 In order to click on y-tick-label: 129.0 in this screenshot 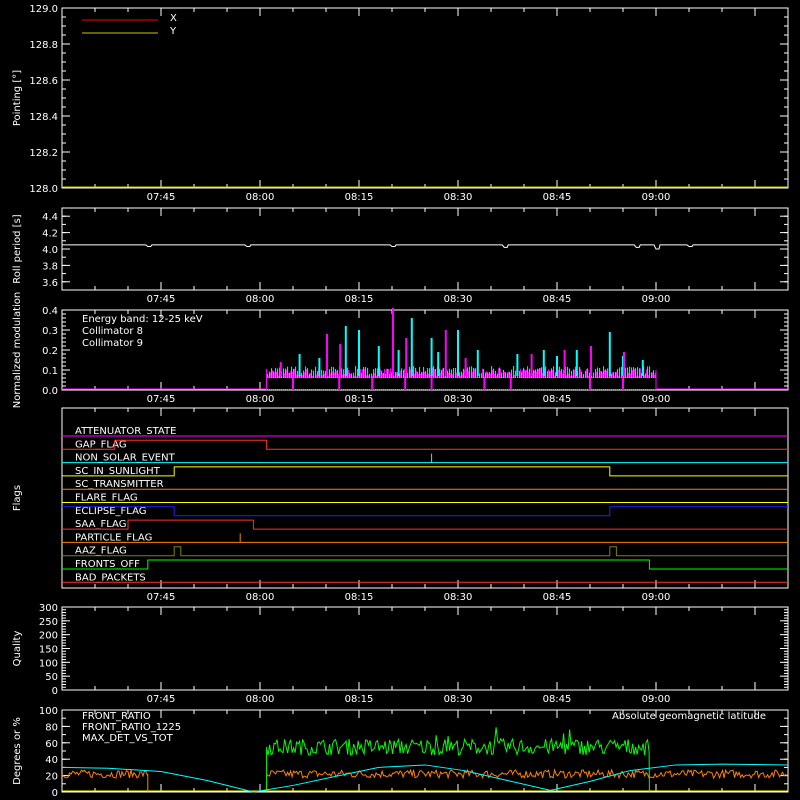, I will do `click(43, 9)`.